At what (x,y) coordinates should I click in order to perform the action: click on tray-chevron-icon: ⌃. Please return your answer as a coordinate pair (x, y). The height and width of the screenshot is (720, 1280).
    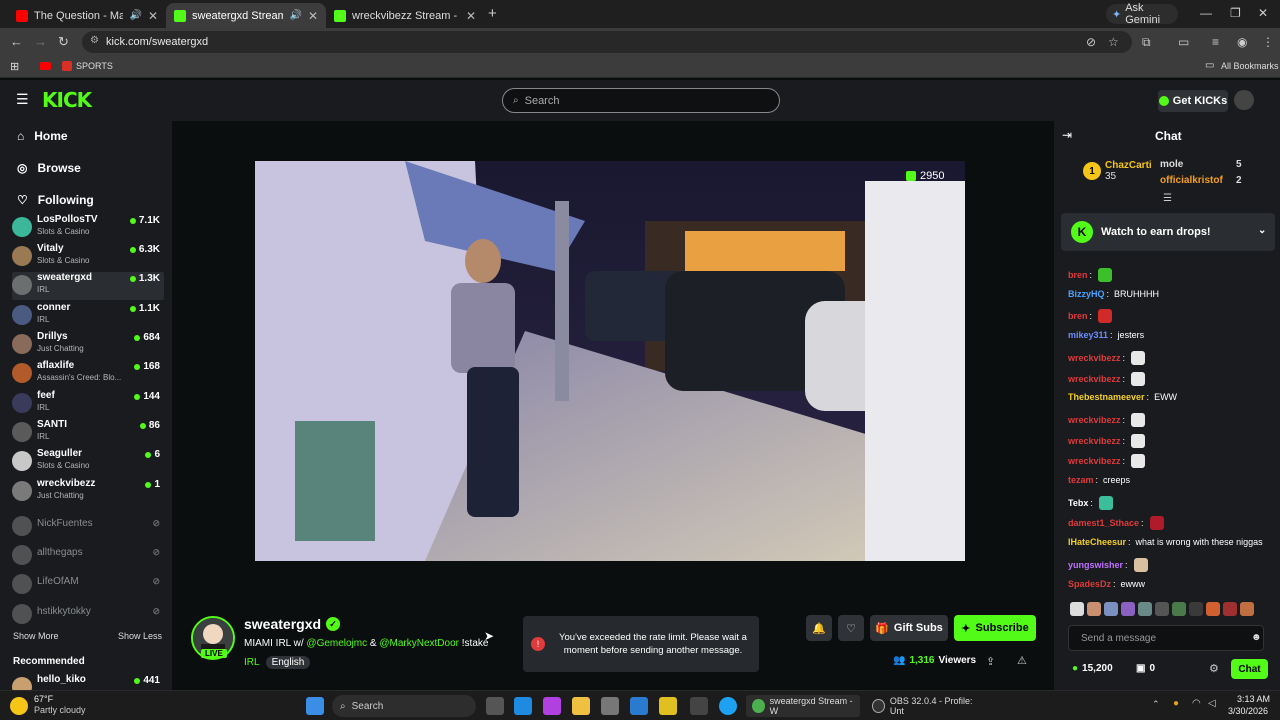
    Looking at the image, I should click on (1156, 704).